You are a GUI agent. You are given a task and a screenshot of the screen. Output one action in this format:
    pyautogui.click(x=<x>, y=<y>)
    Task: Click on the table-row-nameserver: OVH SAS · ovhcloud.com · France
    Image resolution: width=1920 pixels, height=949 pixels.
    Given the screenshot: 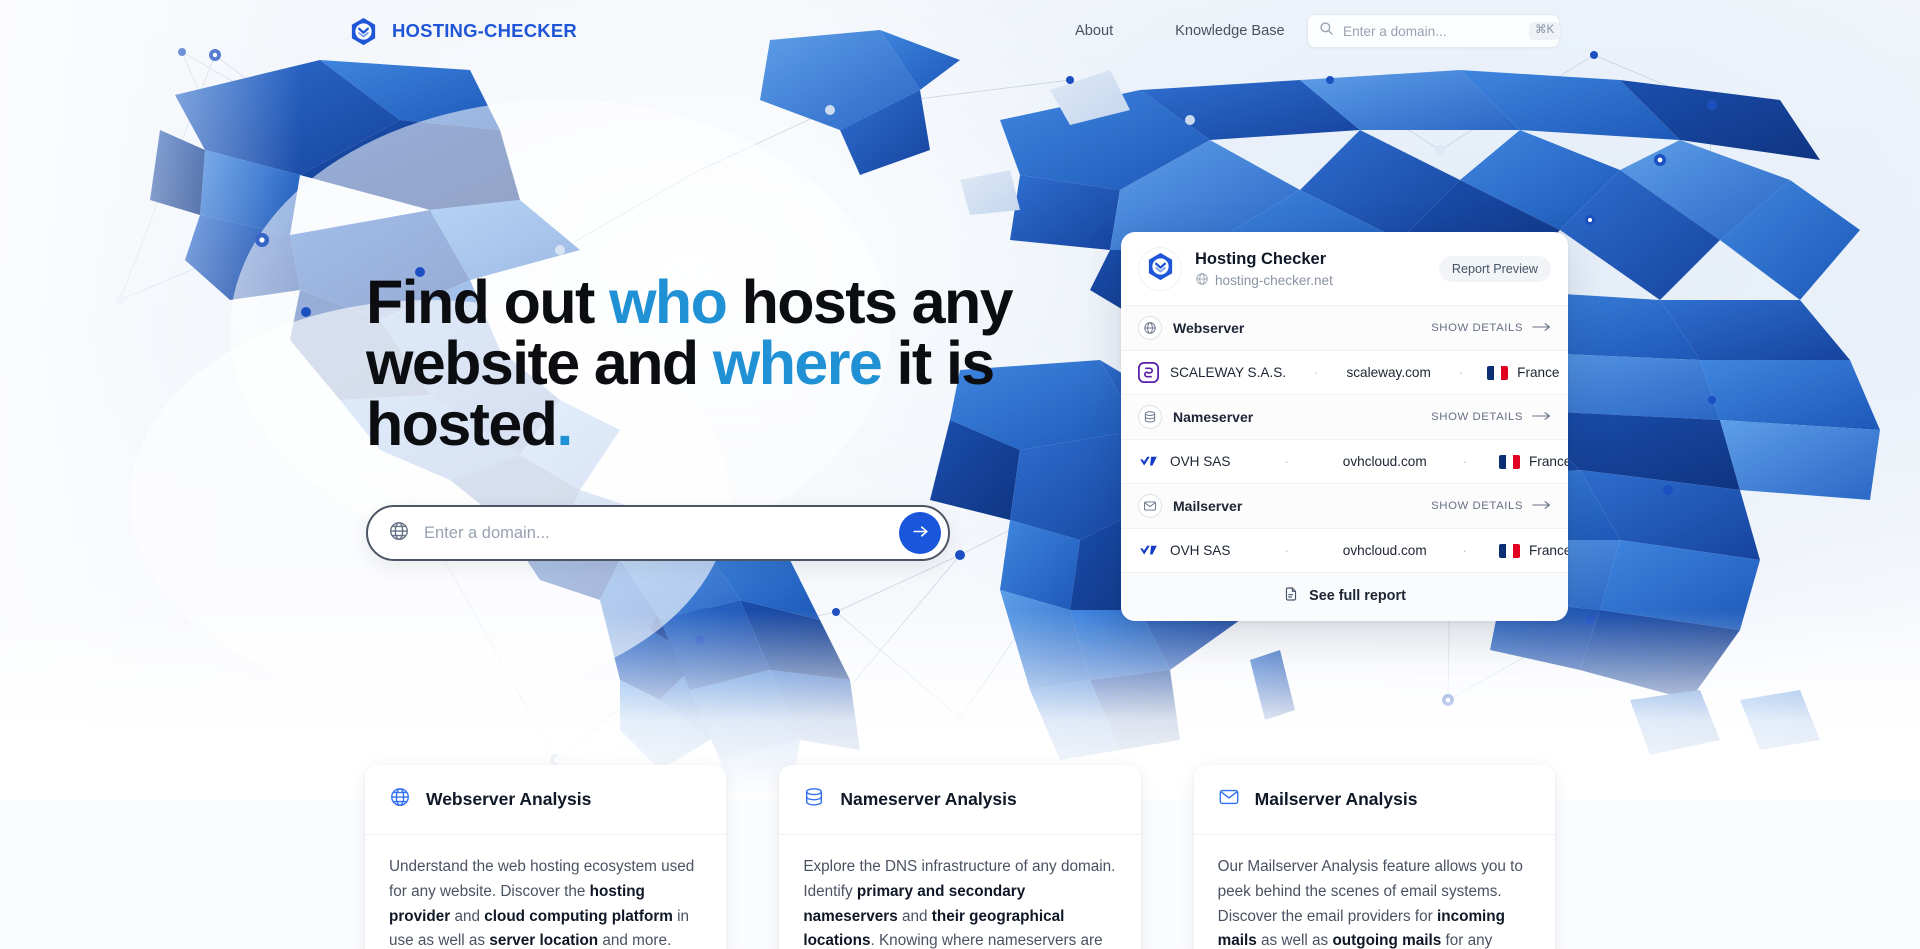 What is the action you would take?
    pyautogui.click(x=1344, y=461)
    